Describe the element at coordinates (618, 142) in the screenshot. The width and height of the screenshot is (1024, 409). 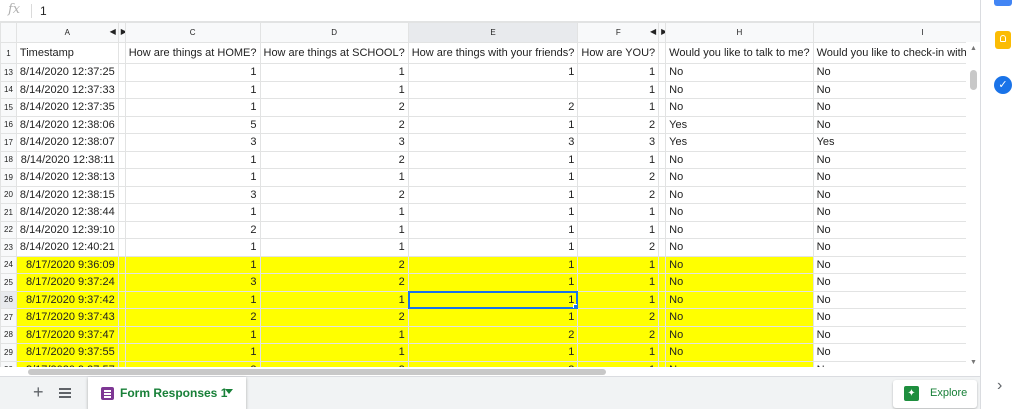
I see `you-rating-cell: 3` at that location.